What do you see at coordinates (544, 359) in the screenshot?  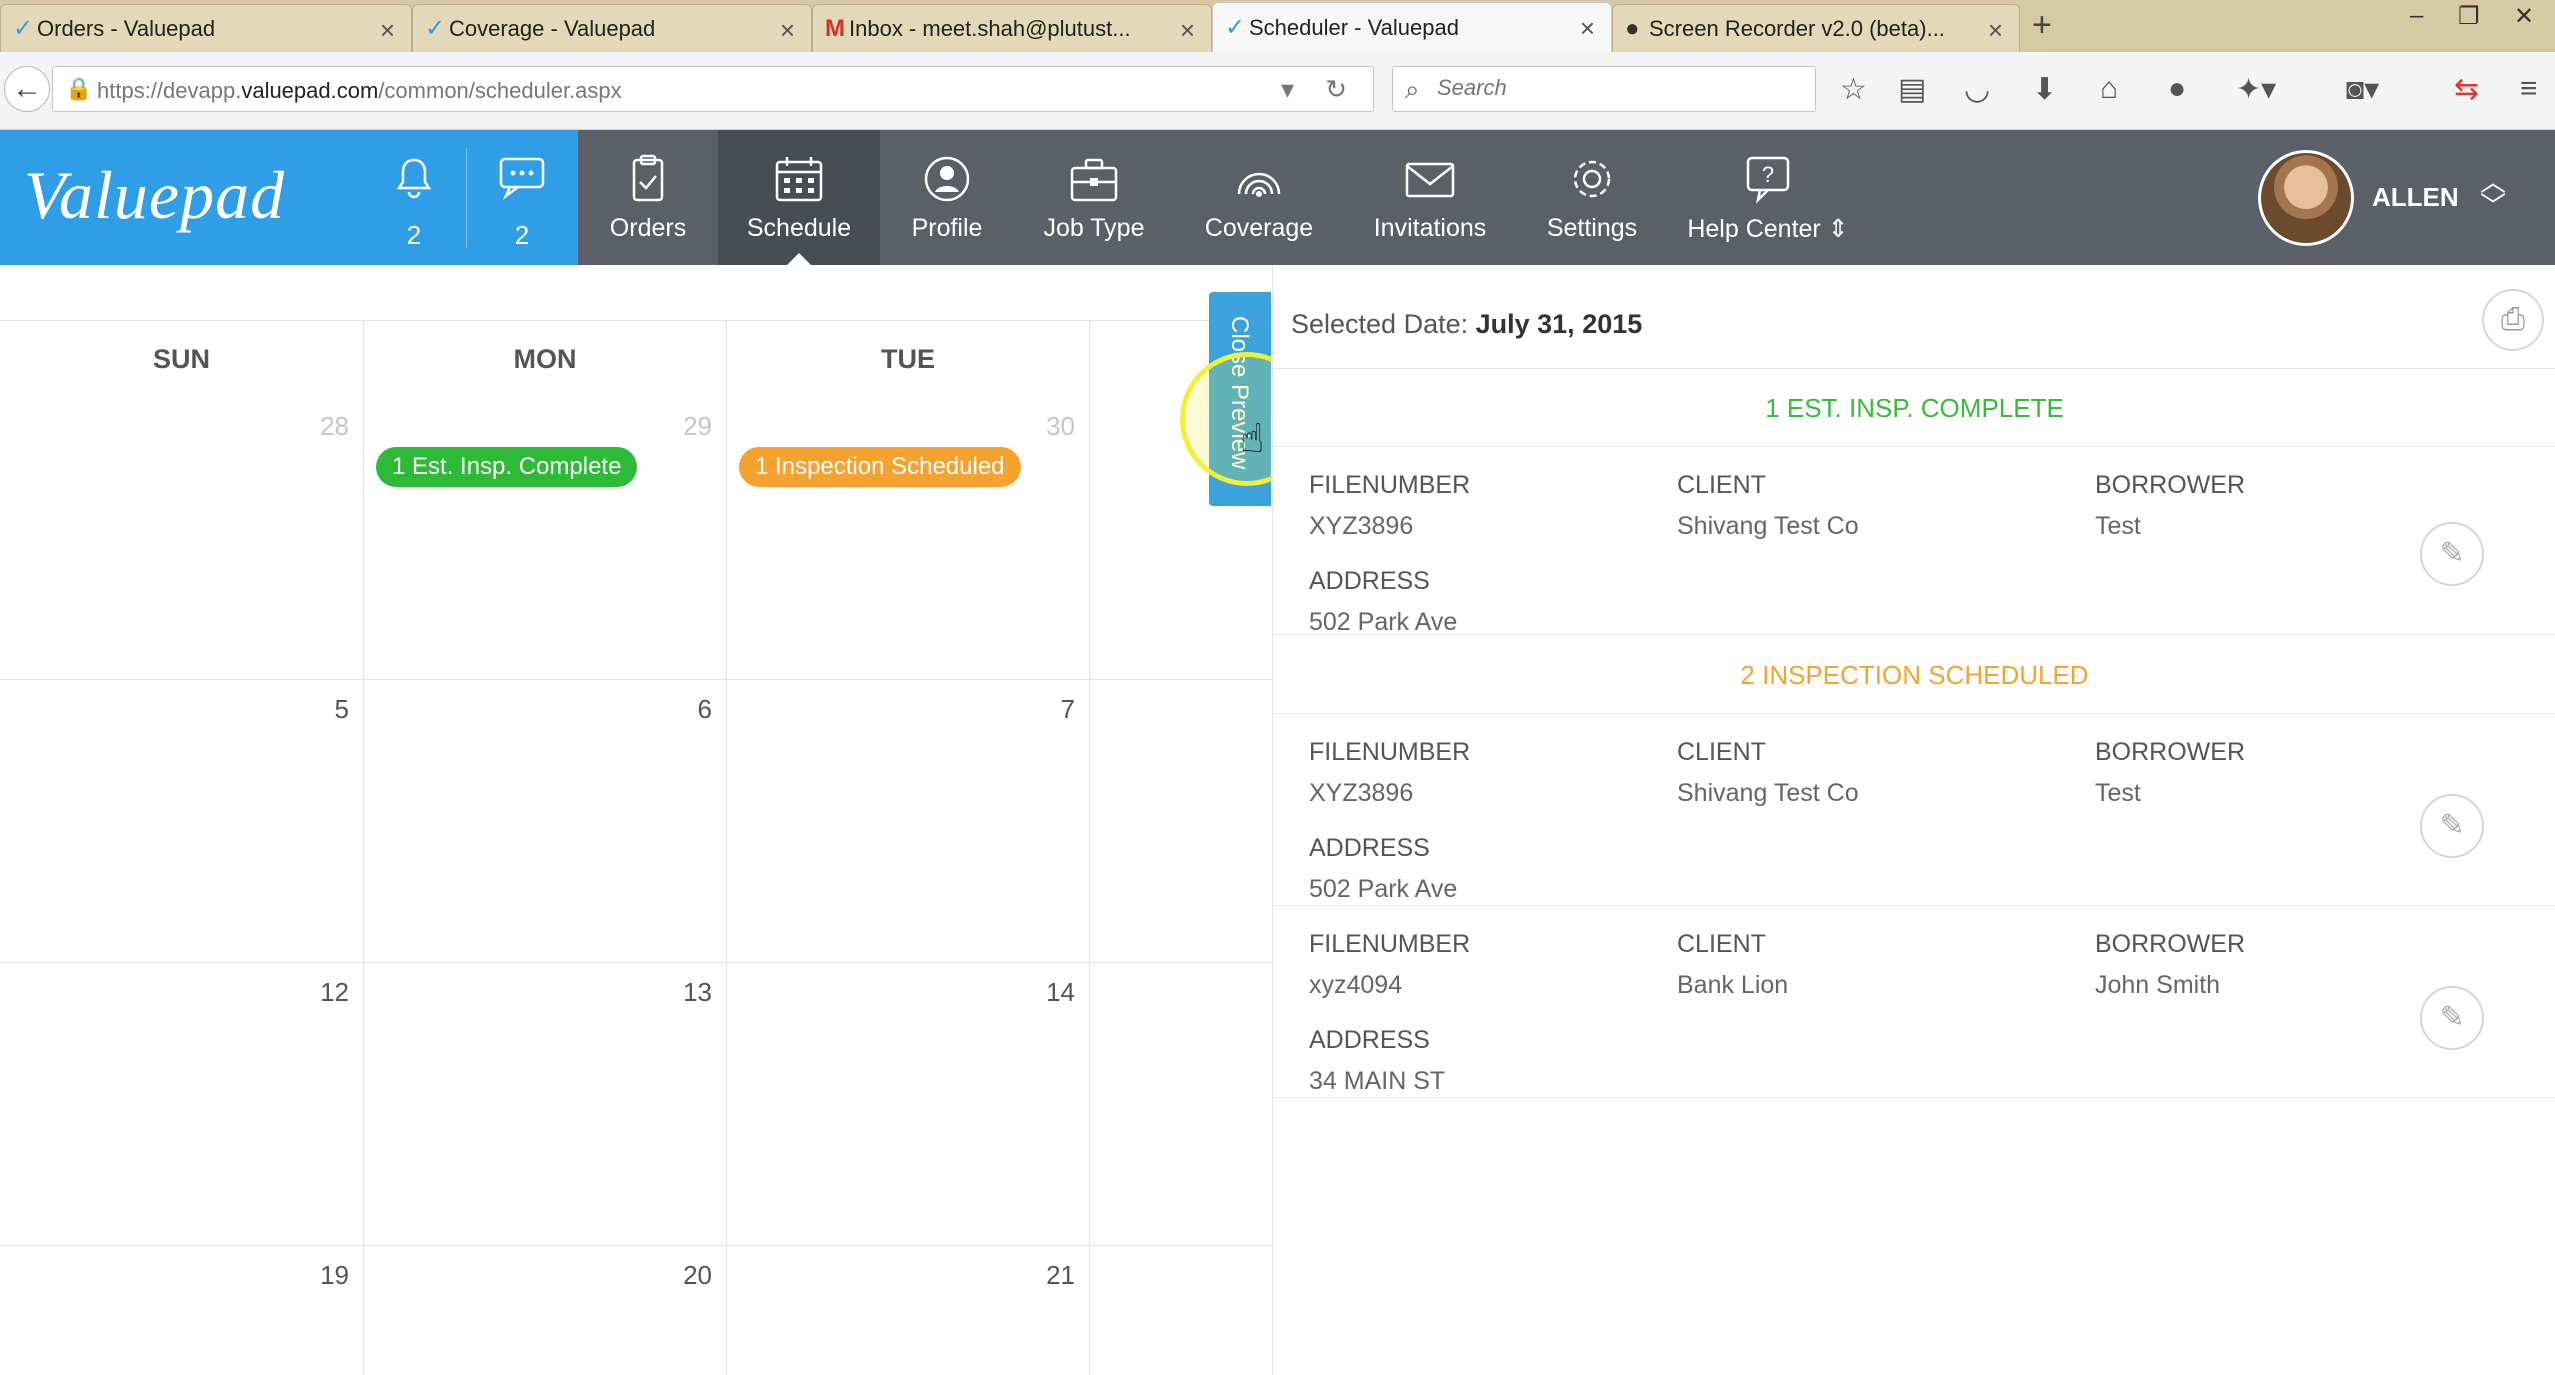 I see `day-header-mon: MON` at bounding box center [544, 359].